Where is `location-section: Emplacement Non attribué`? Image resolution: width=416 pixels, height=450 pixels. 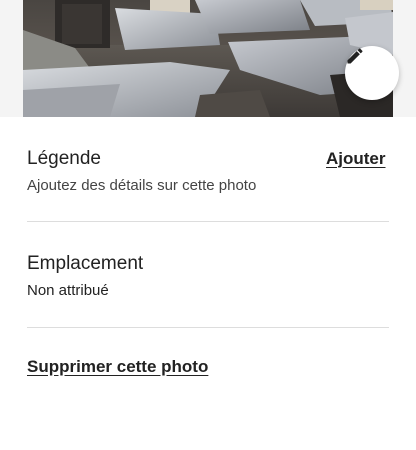 location-section: Emplacement Non attribué is located at coordinates (208, 276).